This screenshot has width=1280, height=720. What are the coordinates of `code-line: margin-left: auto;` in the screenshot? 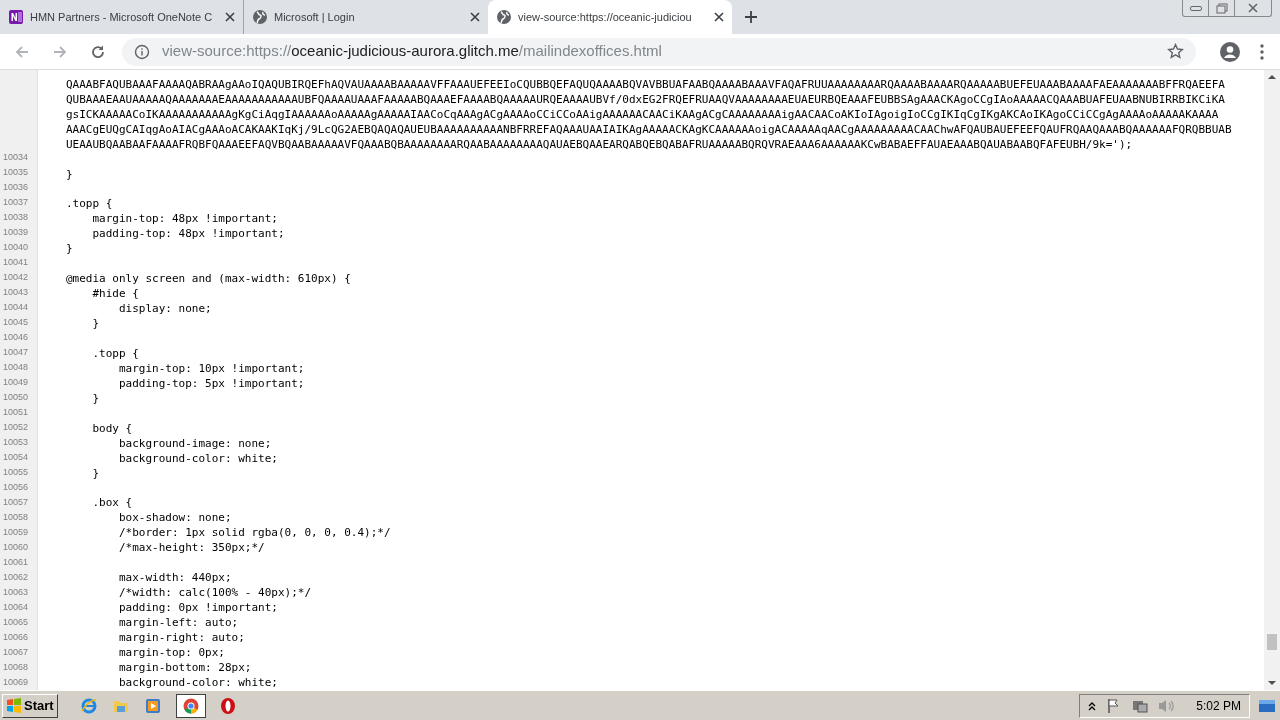 It's located at (178, 623).